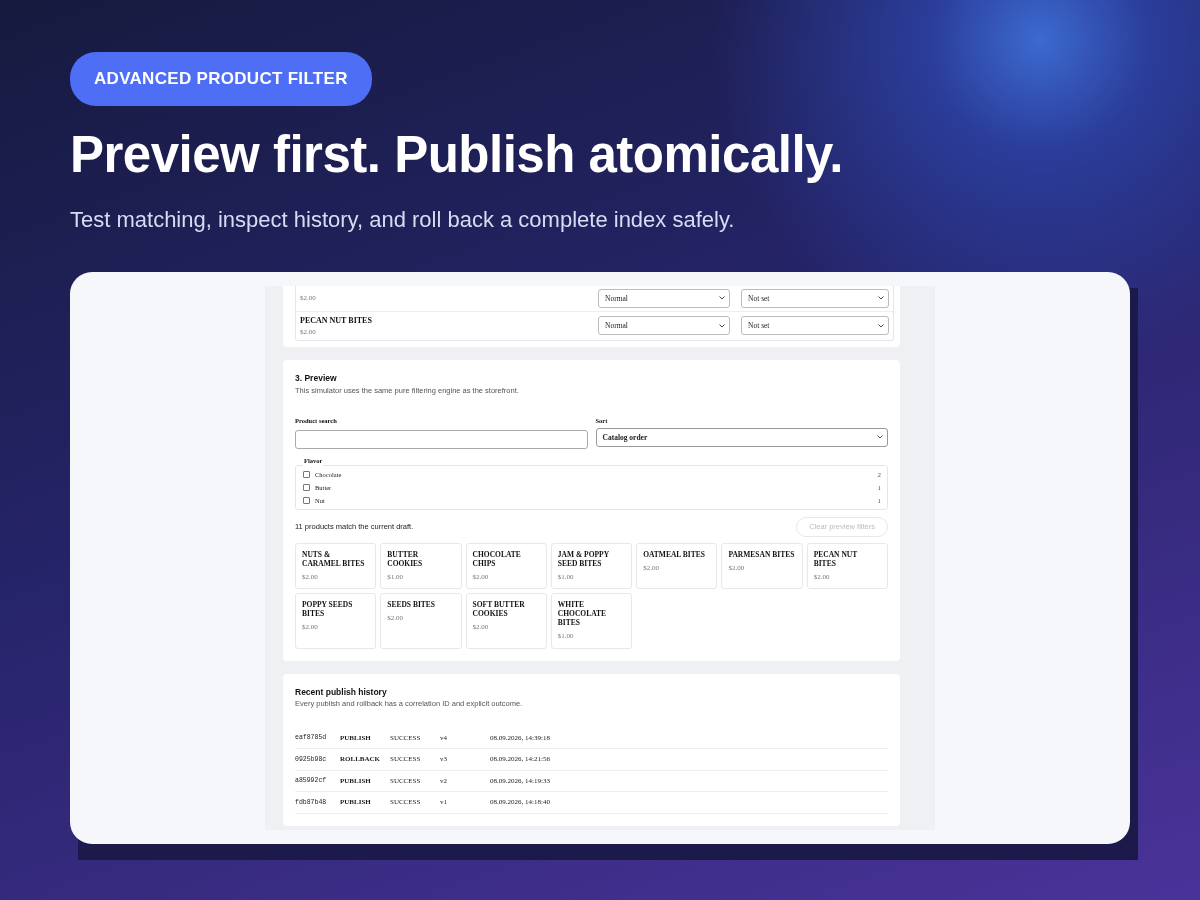 The height and width of the screenshot is (900, 1200). What do you see at coordinates (316, 378) in the screenshot?
I see `section-title: 3. Preview` at bounding box center [316, 378].